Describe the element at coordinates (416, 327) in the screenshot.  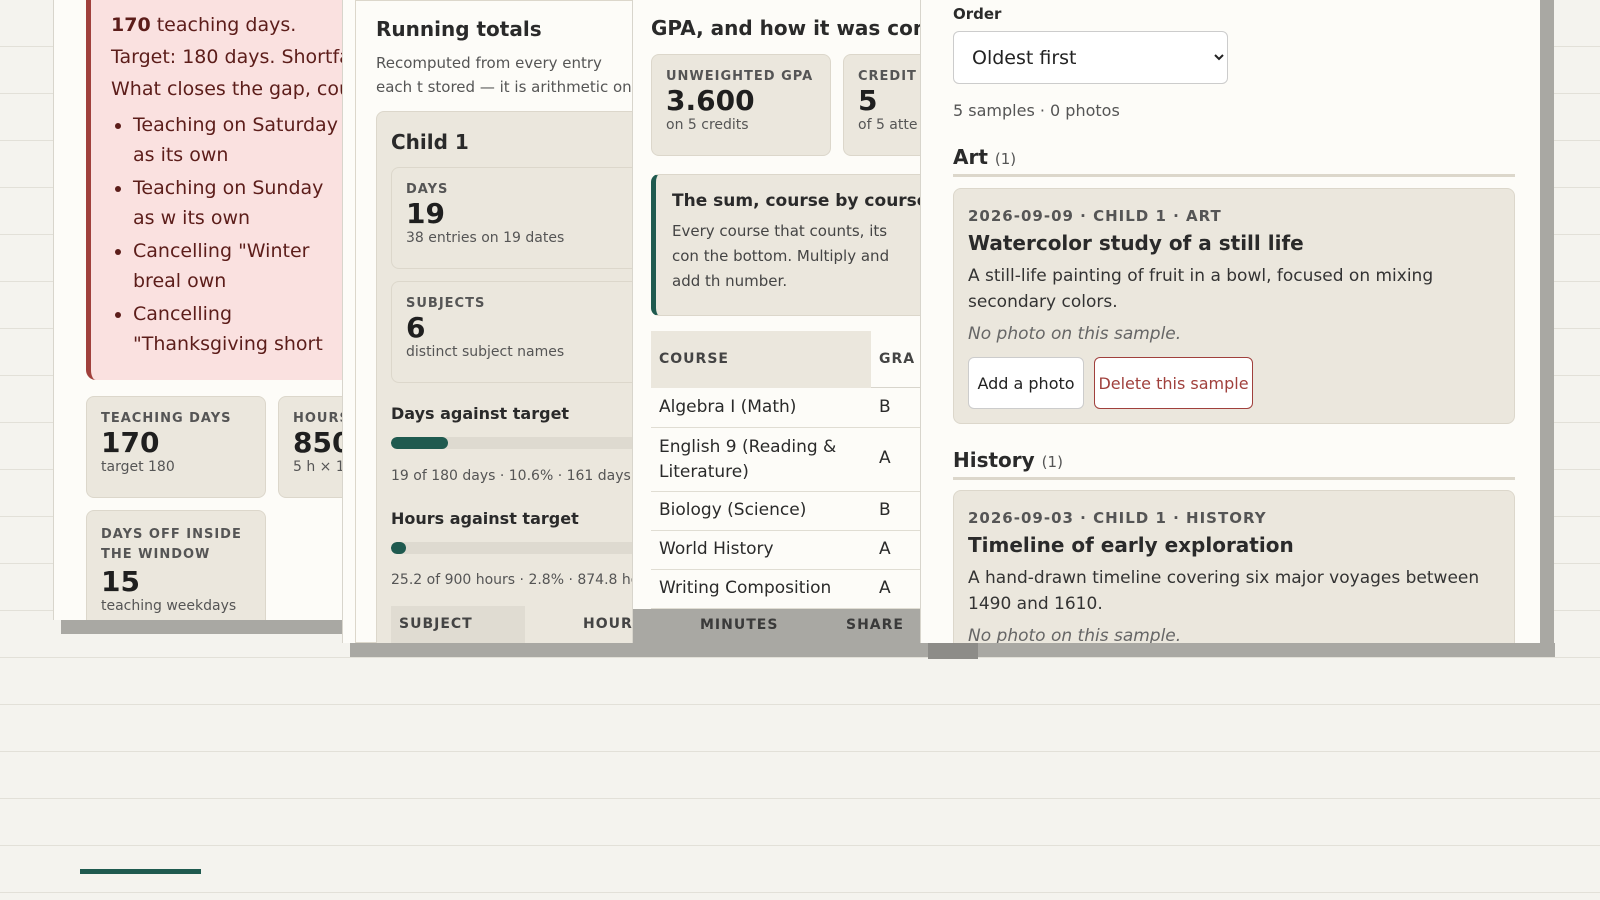
I see `stat-value: 6` at that location.